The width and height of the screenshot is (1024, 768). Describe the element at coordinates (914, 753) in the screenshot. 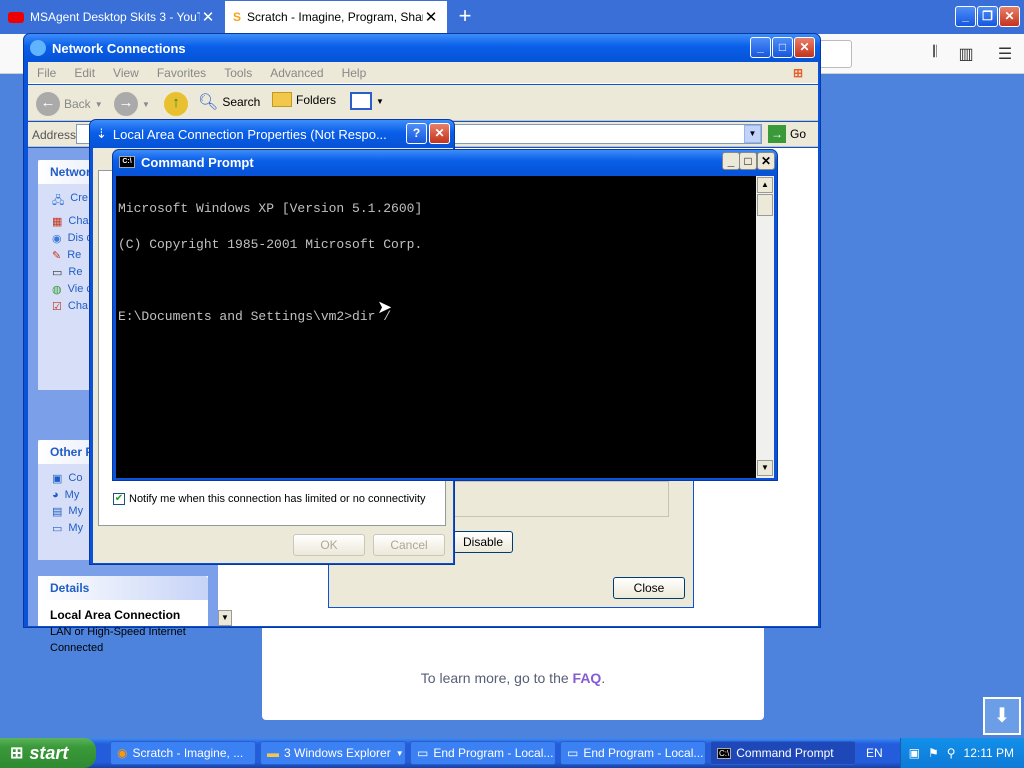

I see `network-tray-icon: ▣` at that location.